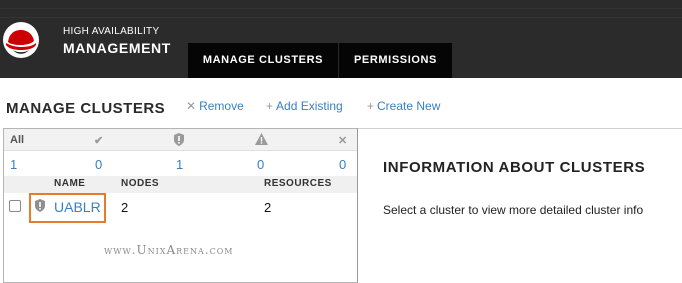 This screenshot has width=682, height=283. Describe the element at coordinates (13, 164) in the screenshot. I see `count-all: 1` at that location.